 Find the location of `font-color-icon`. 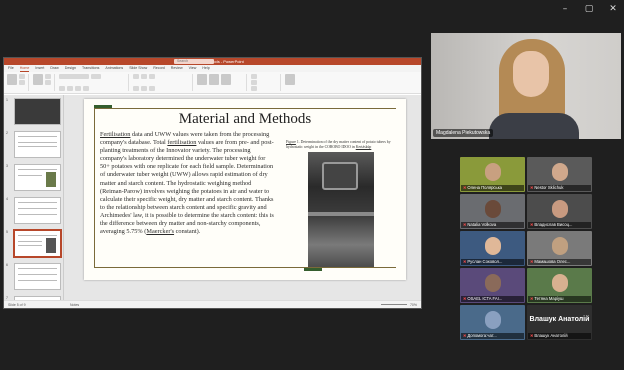

font-color-icon is located at coordinates (86, 88).